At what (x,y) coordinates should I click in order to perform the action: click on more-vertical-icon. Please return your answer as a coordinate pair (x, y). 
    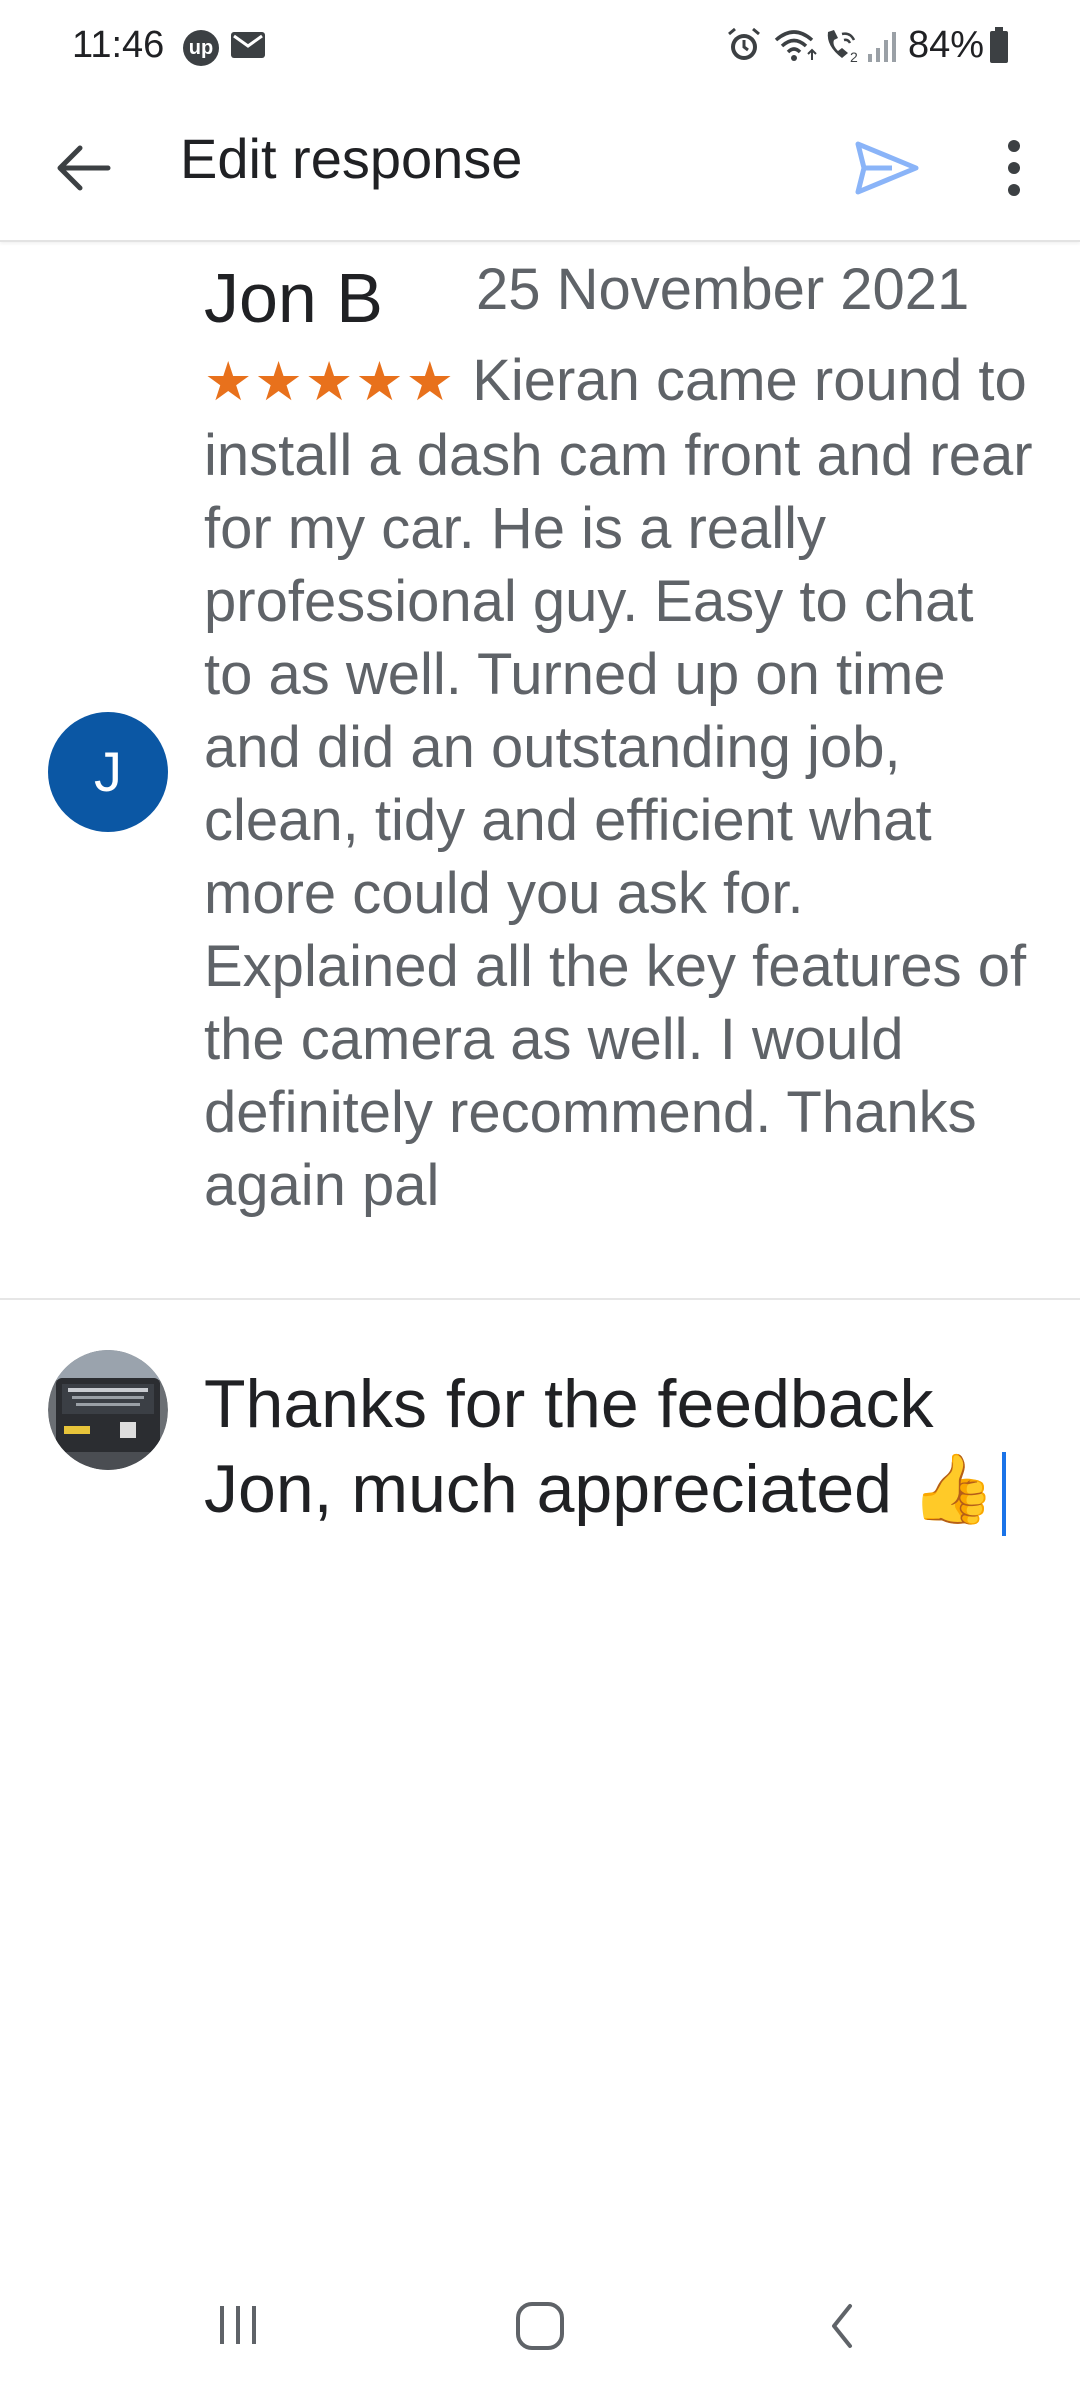
    Looking at the image, I should click on (1014, 168).